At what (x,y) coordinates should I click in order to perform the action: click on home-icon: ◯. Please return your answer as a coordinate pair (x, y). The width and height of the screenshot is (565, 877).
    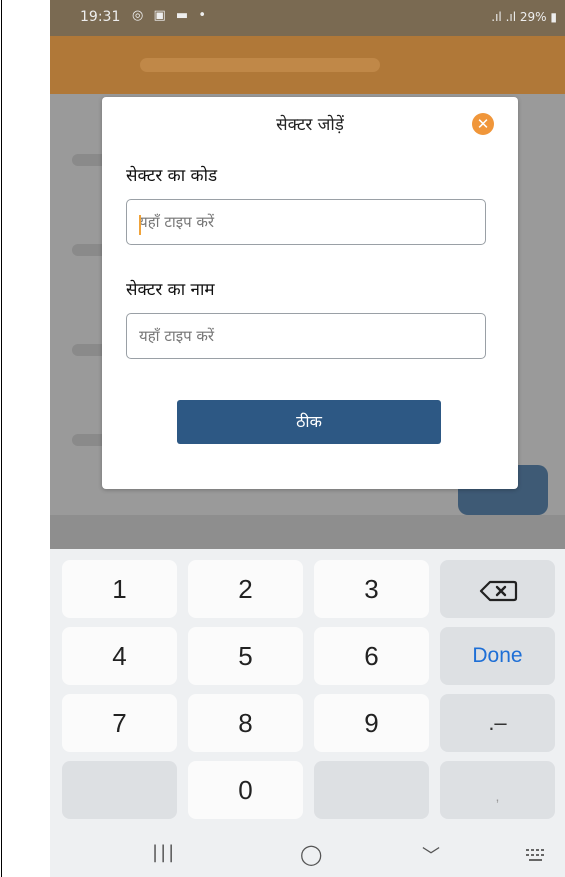
    Looking at the image, I should click on (311, 854).